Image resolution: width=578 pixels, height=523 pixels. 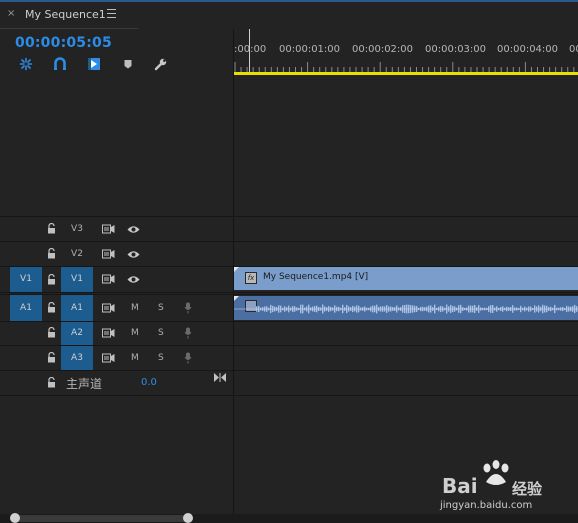 I want to click on fx-badge-icon: fx, so click(x=251, y=278).